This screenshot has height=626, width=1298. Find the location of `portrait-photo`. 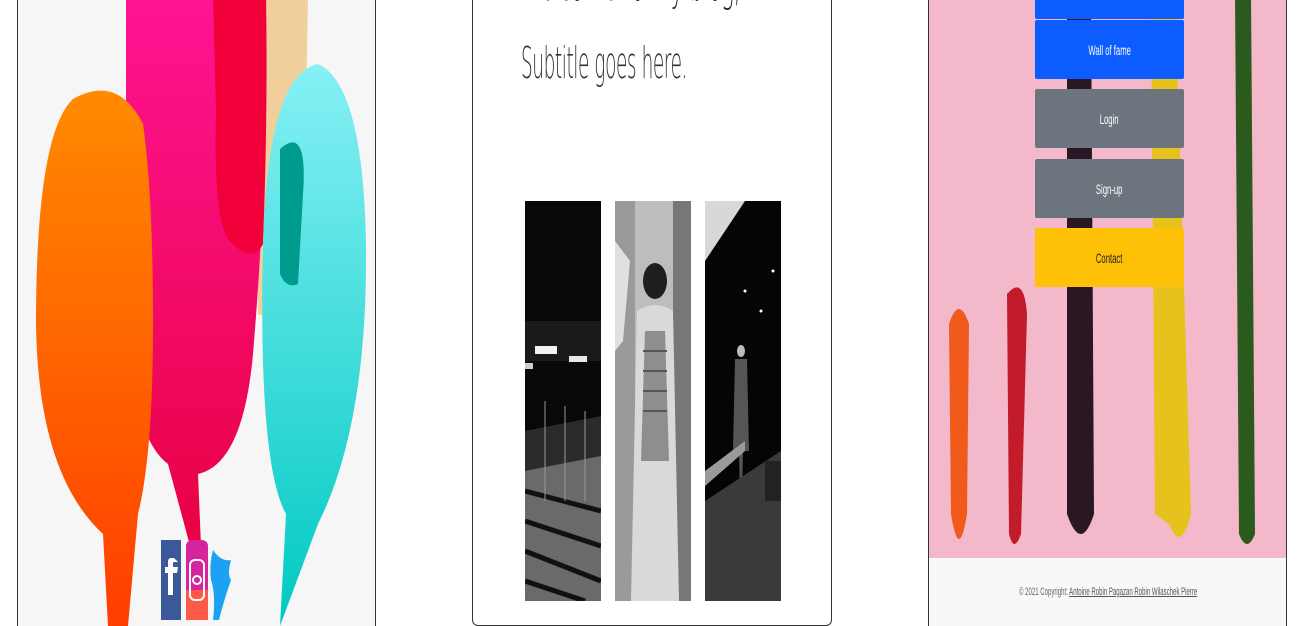

portrait-photo is located at coordinates (653, 401).